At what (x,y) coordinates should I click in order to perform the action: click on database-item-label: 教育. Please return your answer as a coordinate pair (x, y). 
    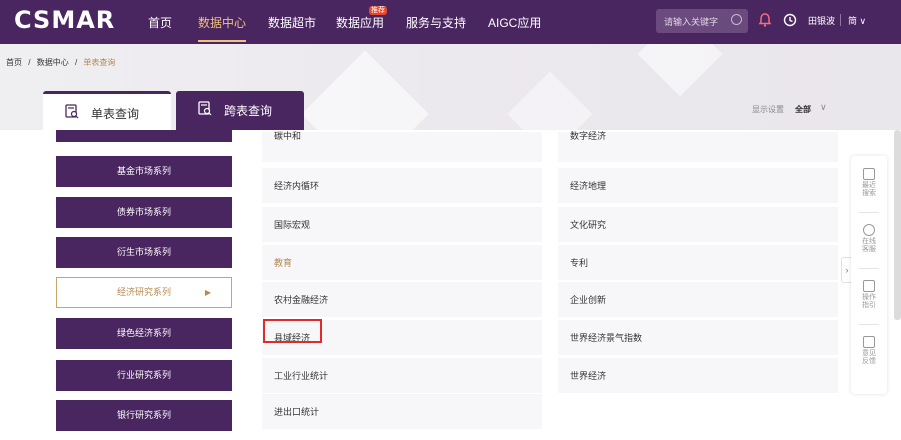
    Looking at the image, I should click on (283, 263).